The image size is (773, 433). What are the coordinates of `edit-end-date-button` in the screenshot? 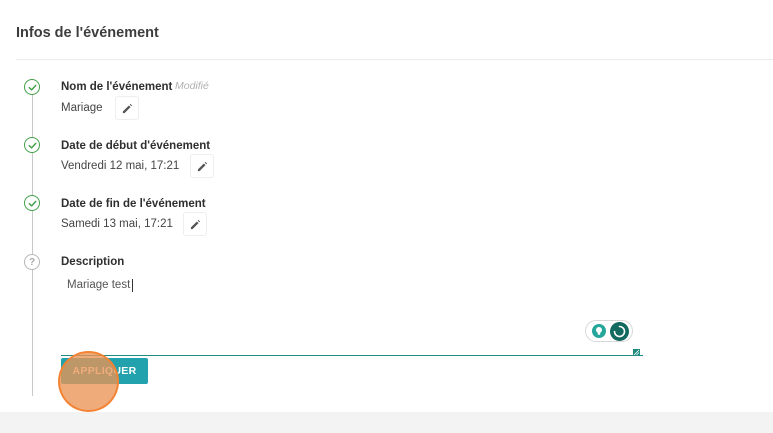 It's located at (195, 224).